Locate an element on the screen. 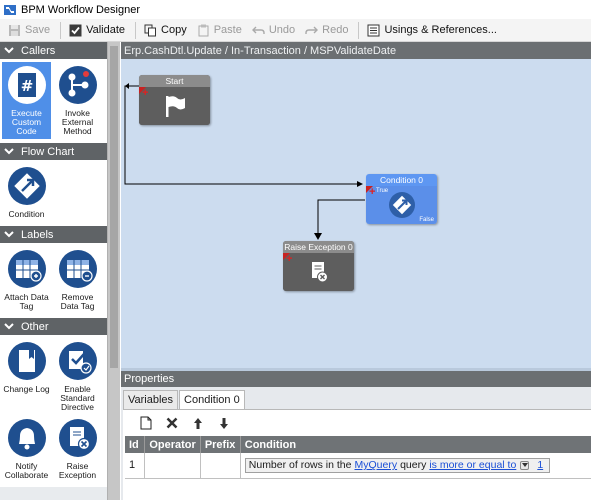  properties-tabs: Variables Condition 0 is located at coordinates (184, 399).